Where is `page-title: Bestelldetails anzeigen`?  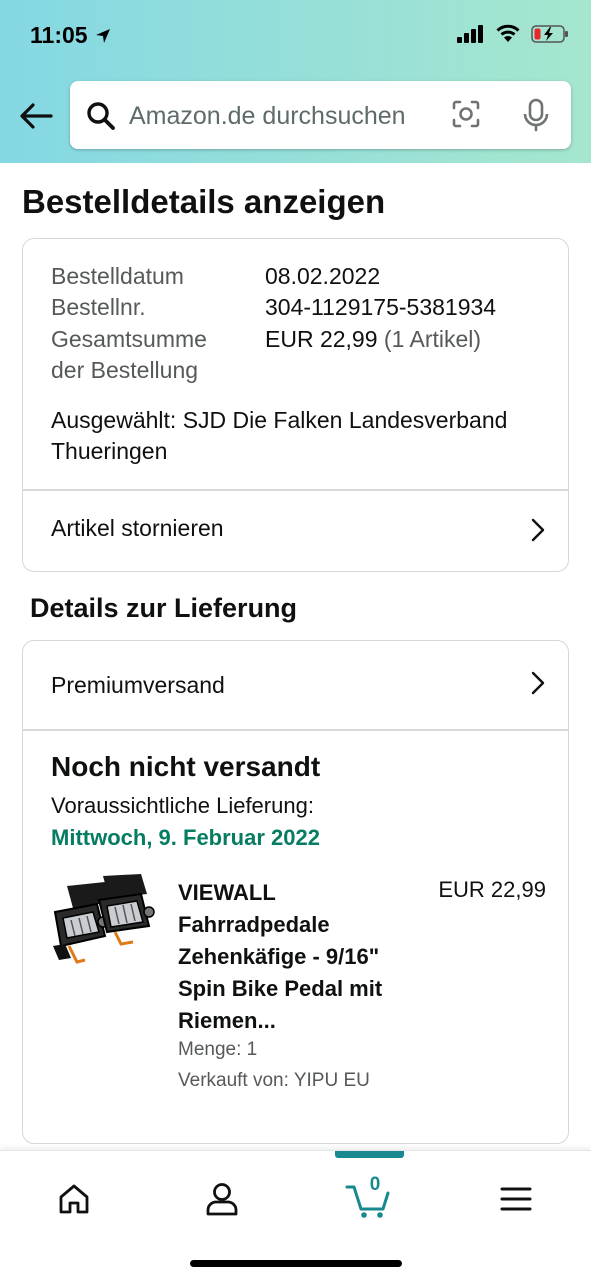 page-title: Bestelldetails anzeigen is located at coordinates (204, 201).